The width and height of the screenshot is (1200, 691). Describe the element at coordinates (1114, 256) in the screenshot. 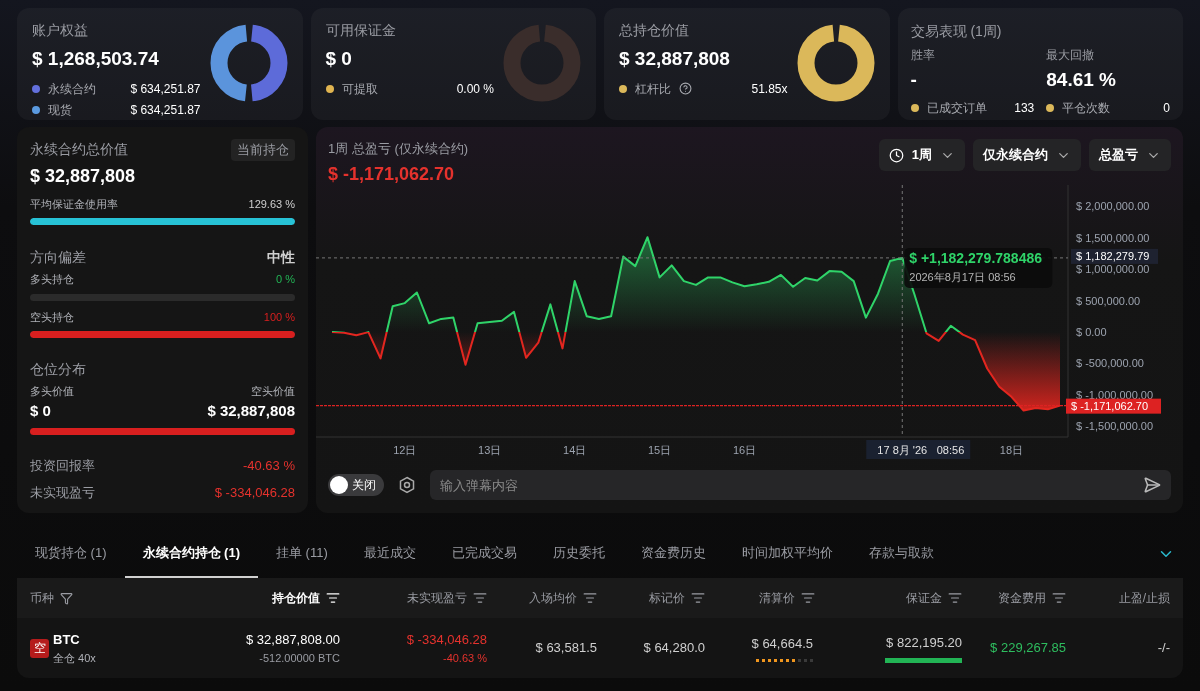

I see `price-tag: $ 1,182,279.79` at that location.